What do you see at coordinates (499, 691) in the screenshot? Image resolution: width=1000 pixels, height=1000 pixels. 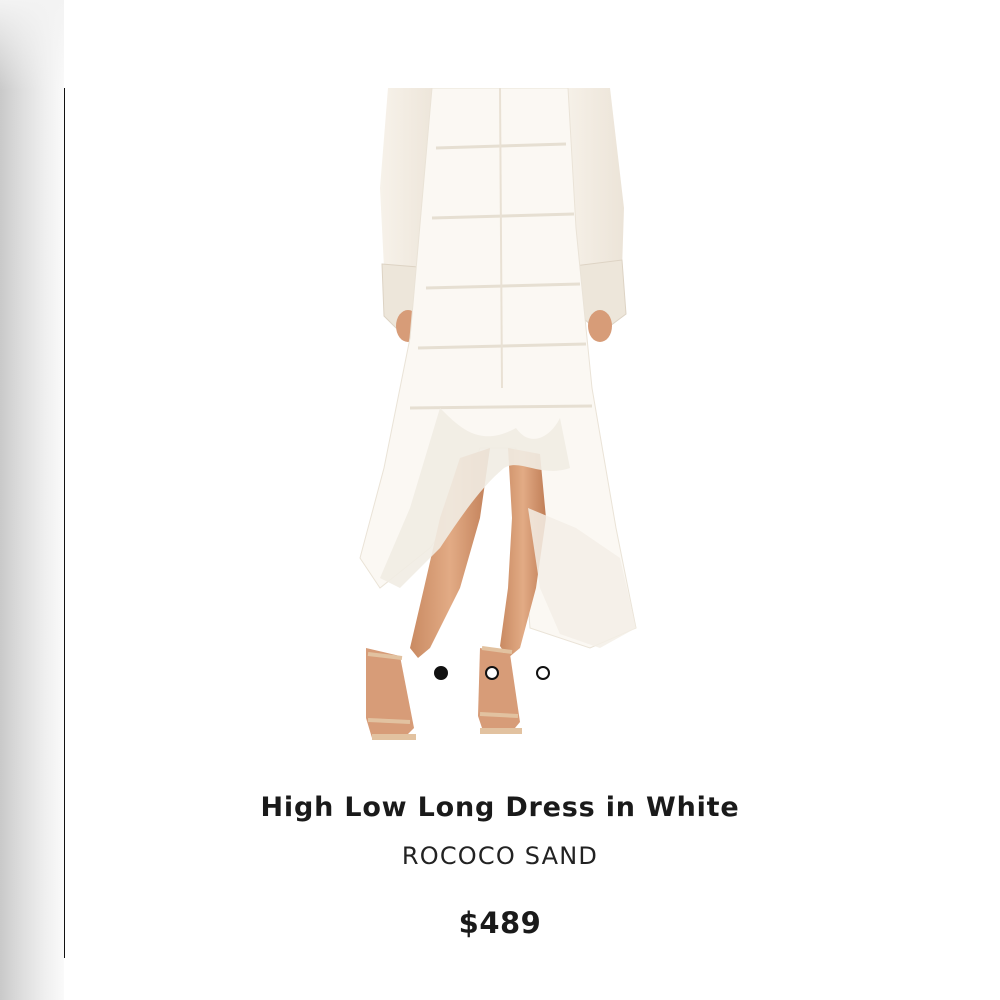 I see `right-foot` at bounding box center [499, 691].